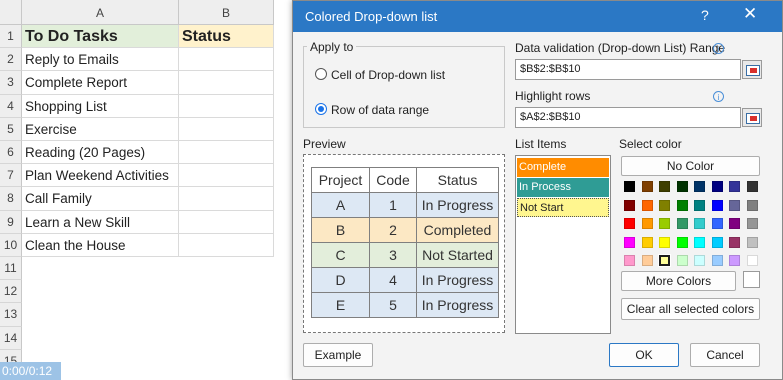  I want to click on task-cell: Exercise, so click(100, 129).